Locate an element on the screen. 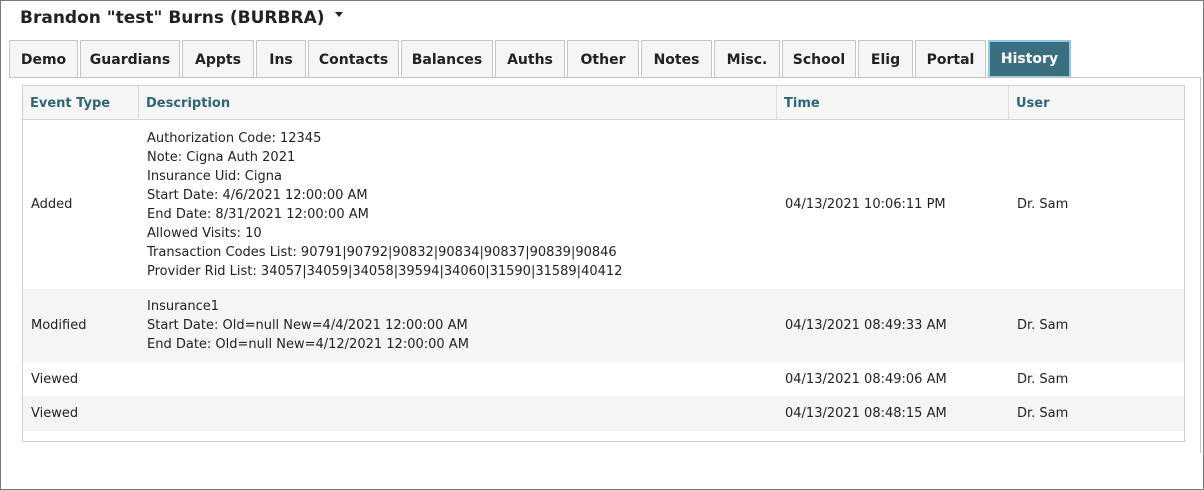  tab-school: School is located at coordinates (819, 59).